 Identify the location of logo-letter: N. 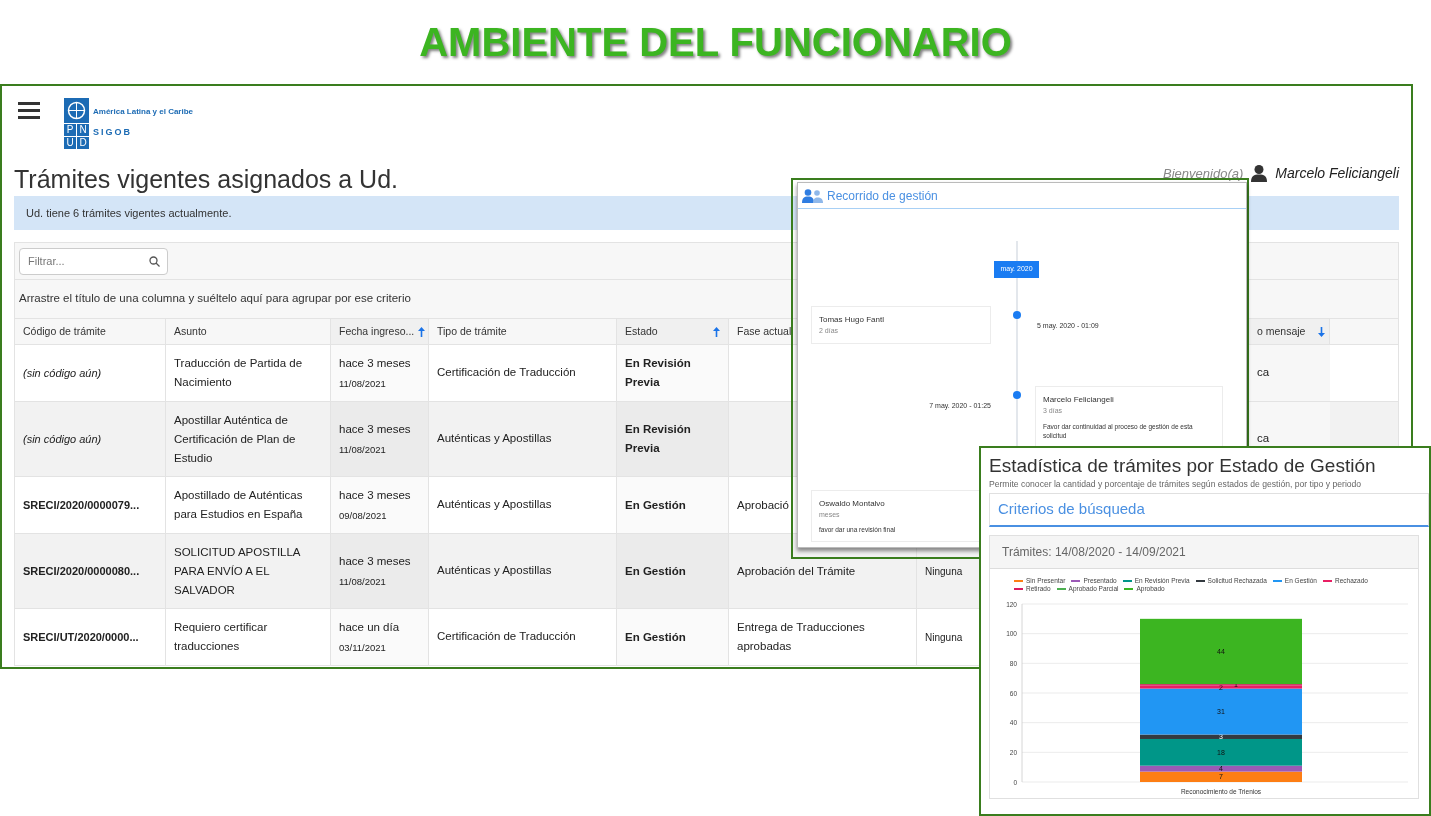
(83, 130).